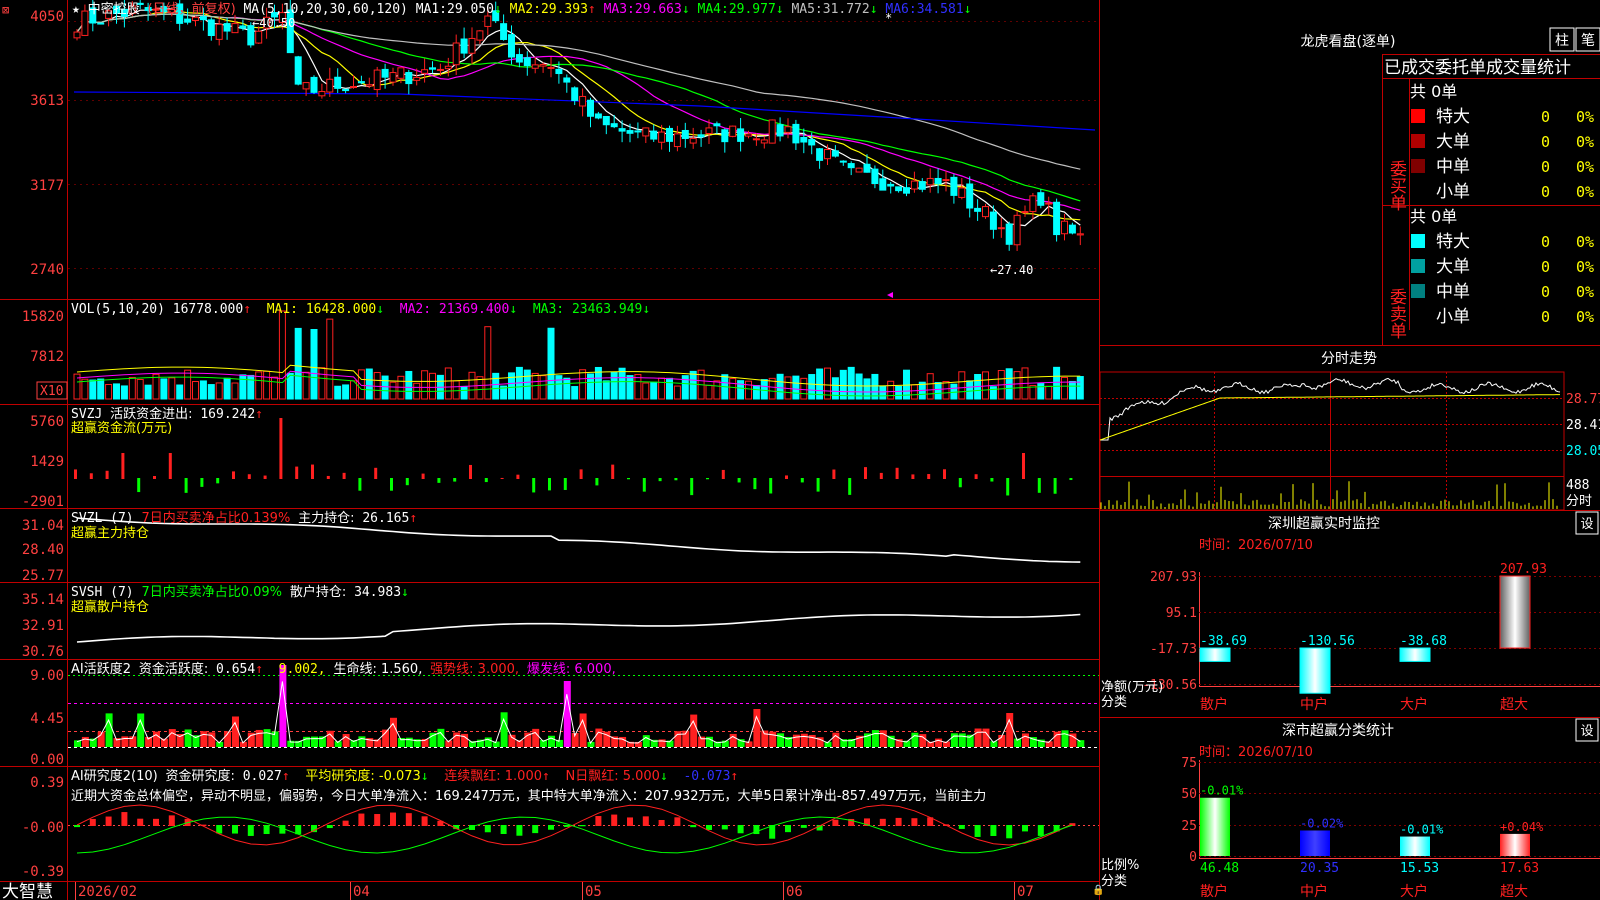 This screenshot has width=1600, height=900. Describe the element at coordinates (686, 9) in the screenshot. I see `ma3-arrow: ↓` at that location.